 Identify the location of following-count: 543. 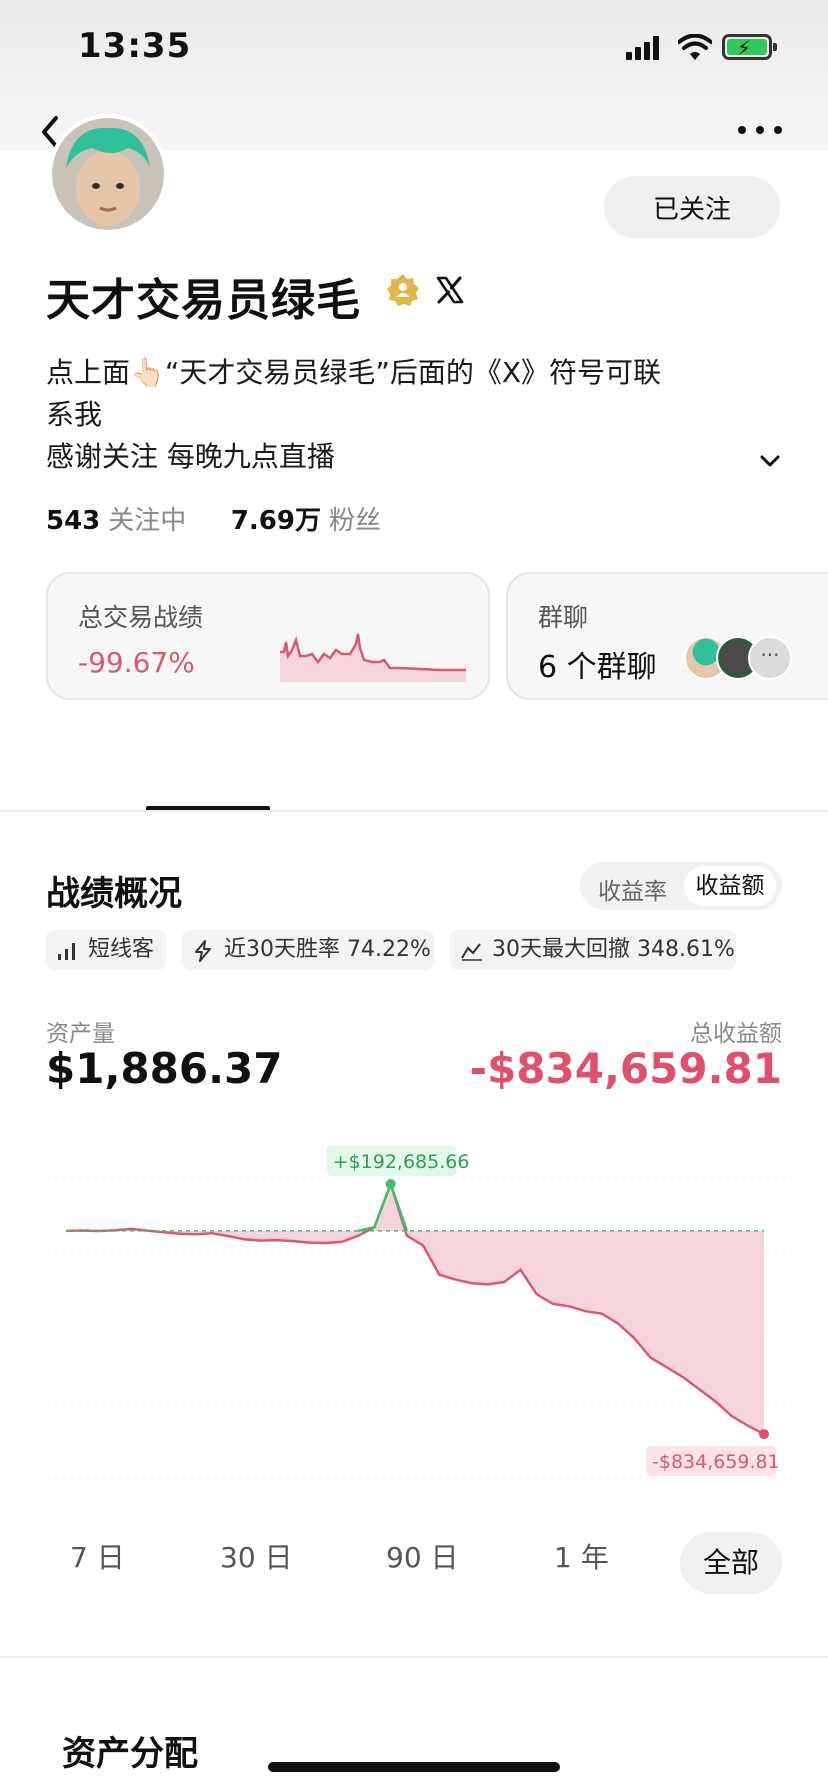
(73, 521).